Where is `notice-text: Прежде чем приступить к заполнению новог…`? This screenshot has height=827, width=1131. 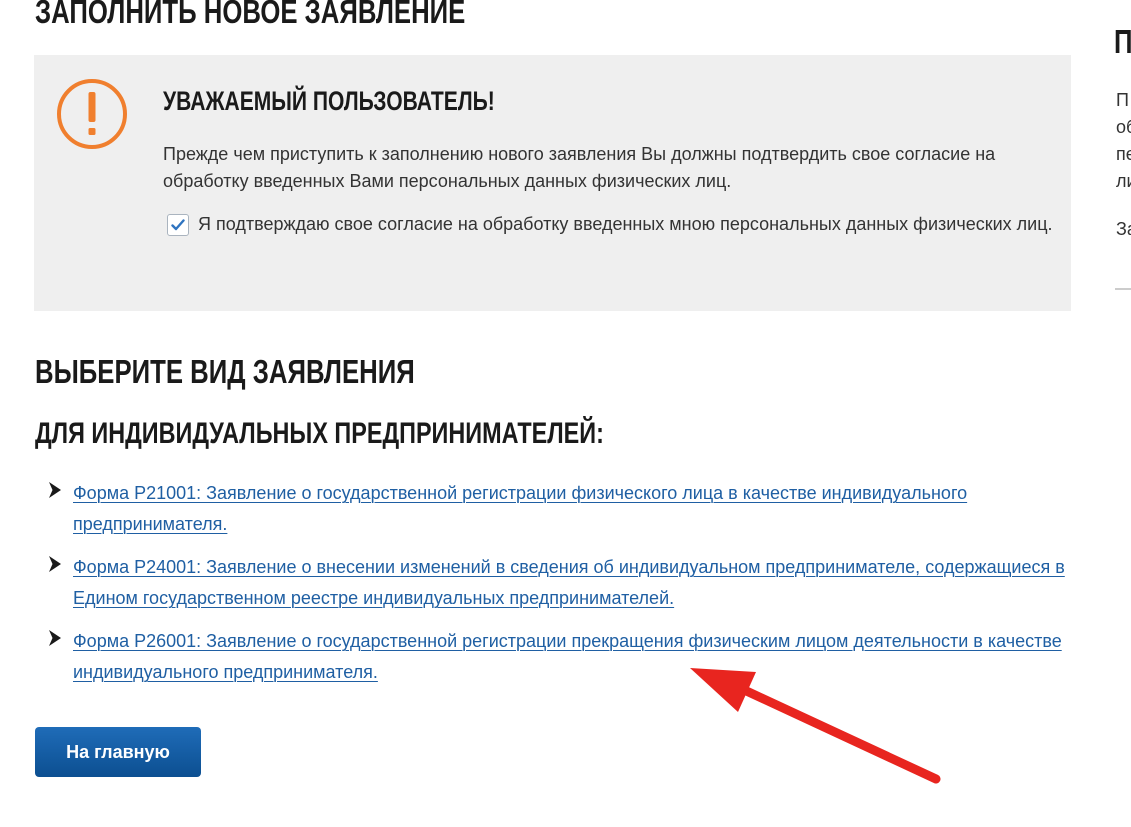 notice-text: Прежде чем приступить к заполнению новог… is located at coordinates (579, 167).